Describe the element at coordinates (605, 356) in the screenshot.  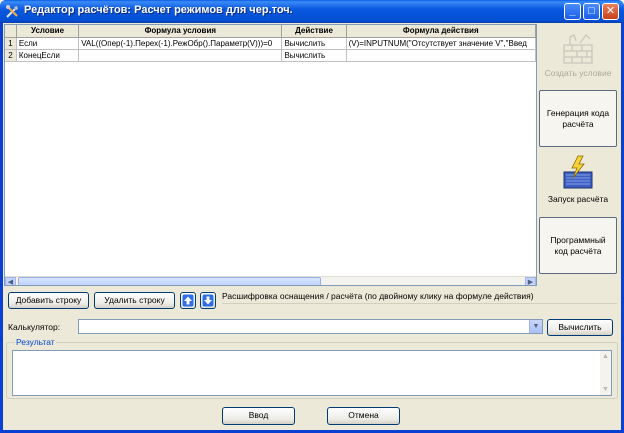
I see `scroll-up-icon: ▲` at that location.